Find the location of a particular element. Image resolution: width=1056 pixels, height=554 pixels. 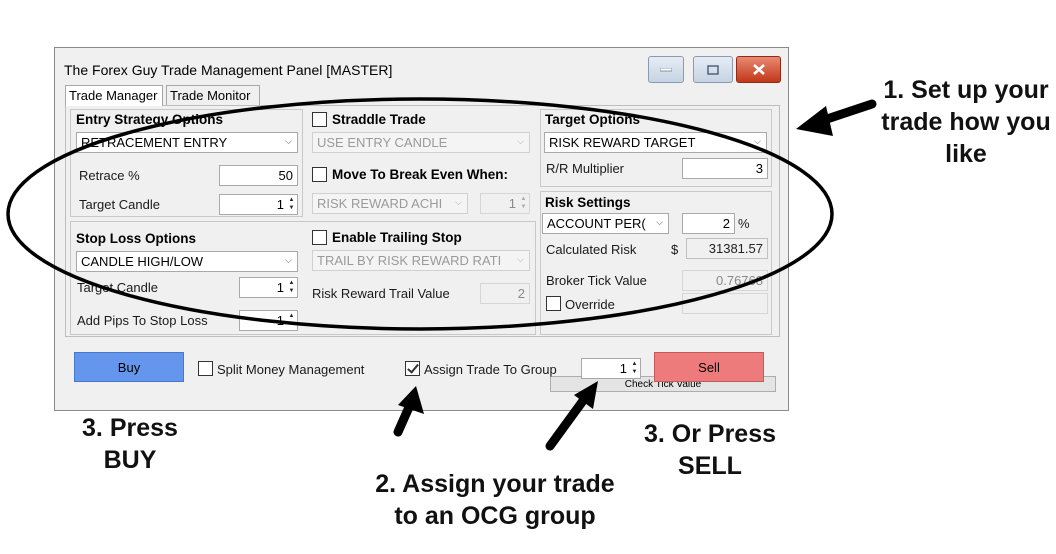

stop-target-candle-value: 1 is located at coordinates (280, 287).